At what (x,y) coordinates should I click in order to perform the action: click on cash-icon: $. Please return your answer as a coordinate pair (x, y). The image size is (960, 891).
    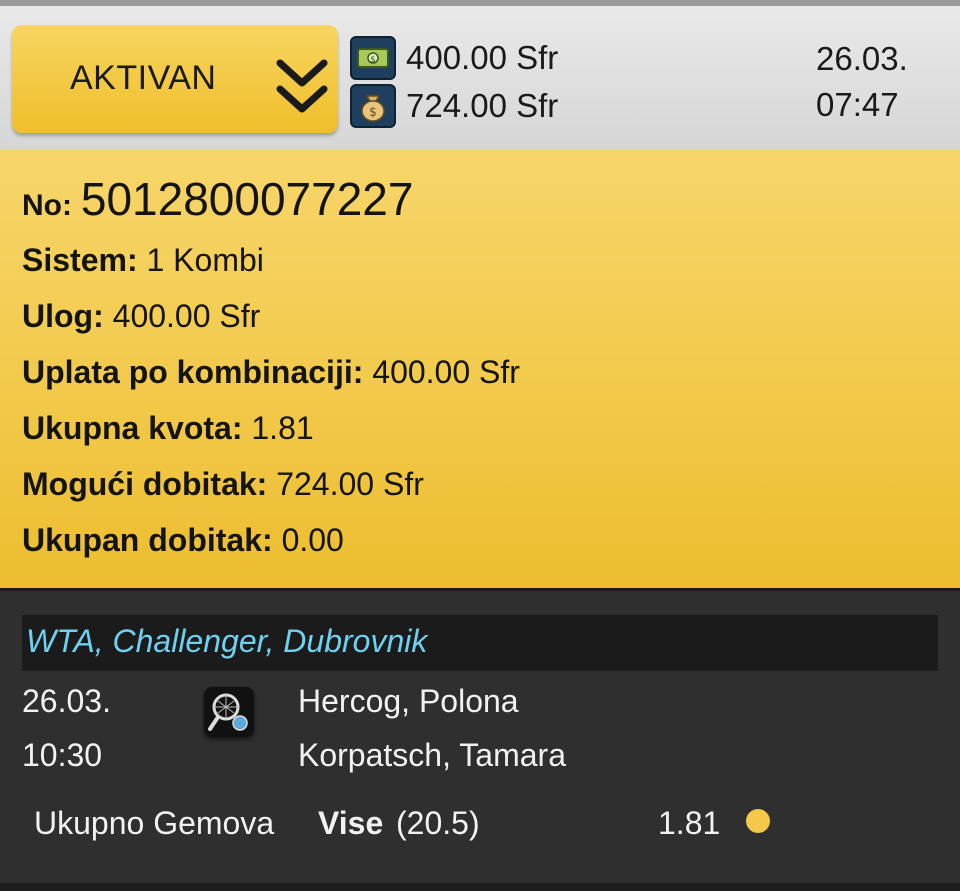
    Looking at the image, I should click on (373, 58).